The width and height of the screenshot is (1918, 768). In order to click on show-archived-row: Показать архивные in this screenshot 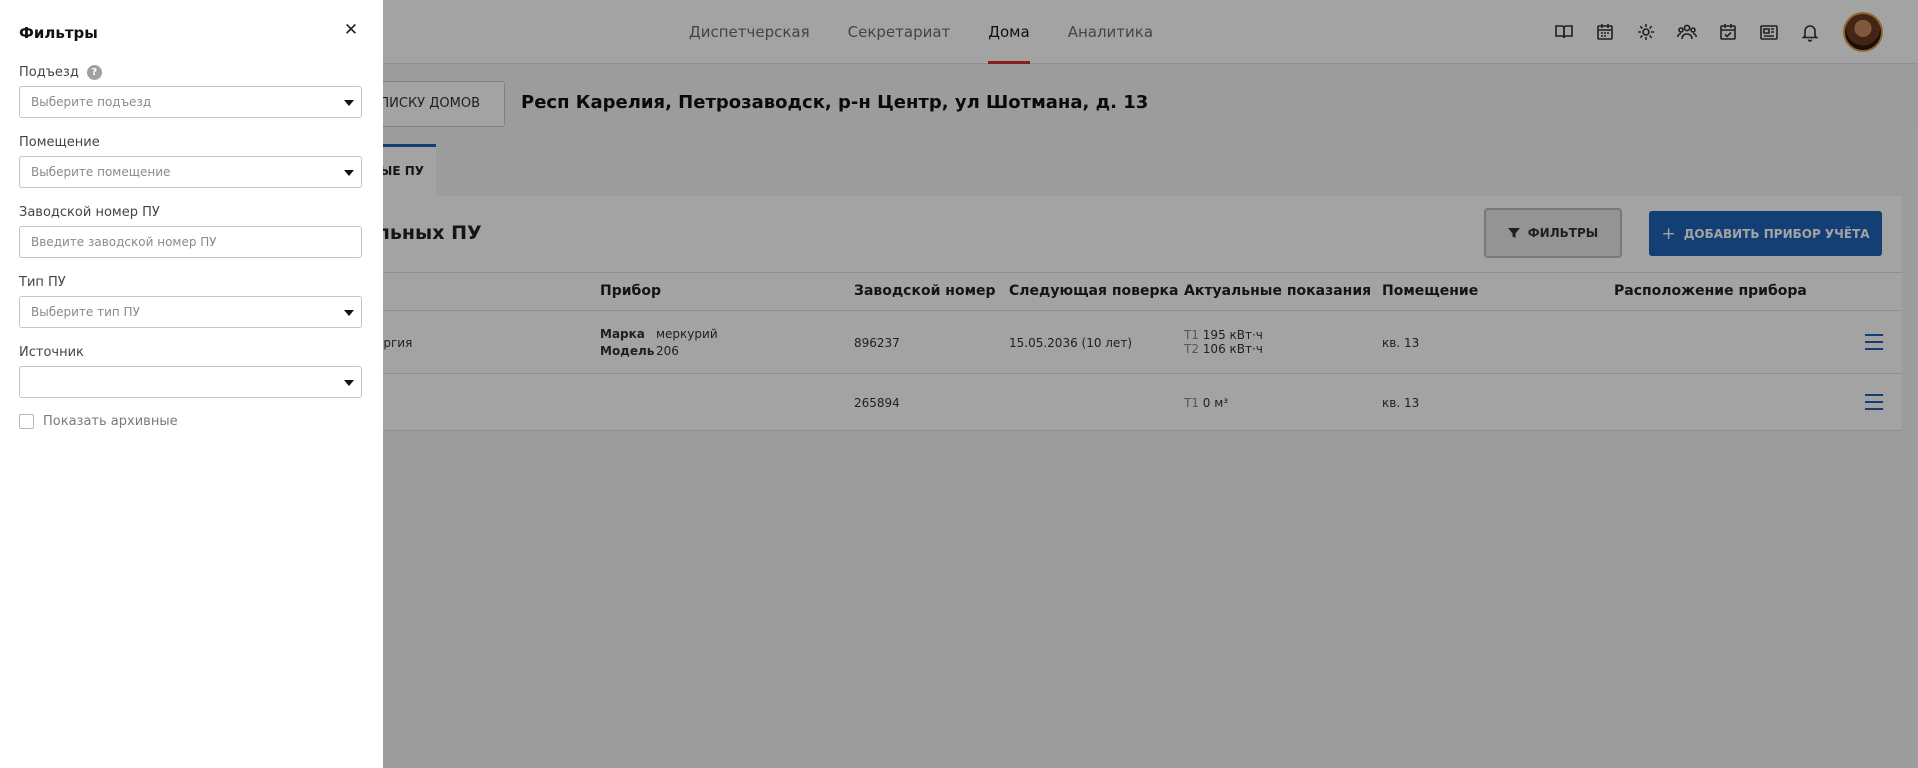, I will do `click(98, 421)`.